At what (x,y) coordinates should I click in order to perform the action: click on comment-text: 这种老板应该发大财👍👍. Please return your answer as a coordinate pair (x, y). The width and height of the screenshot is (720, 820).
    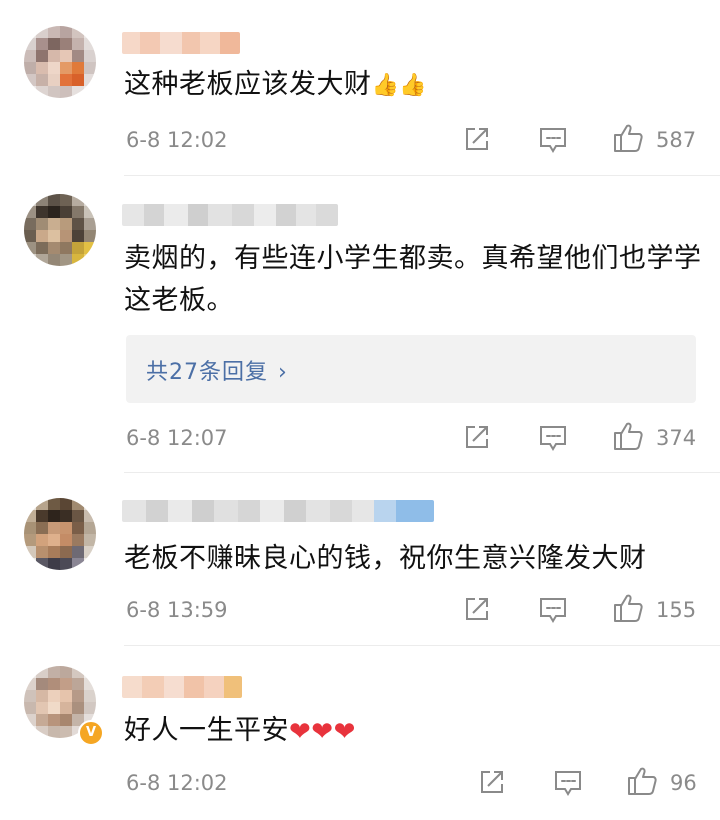
    Looking at the image, I should click on (408, 85).